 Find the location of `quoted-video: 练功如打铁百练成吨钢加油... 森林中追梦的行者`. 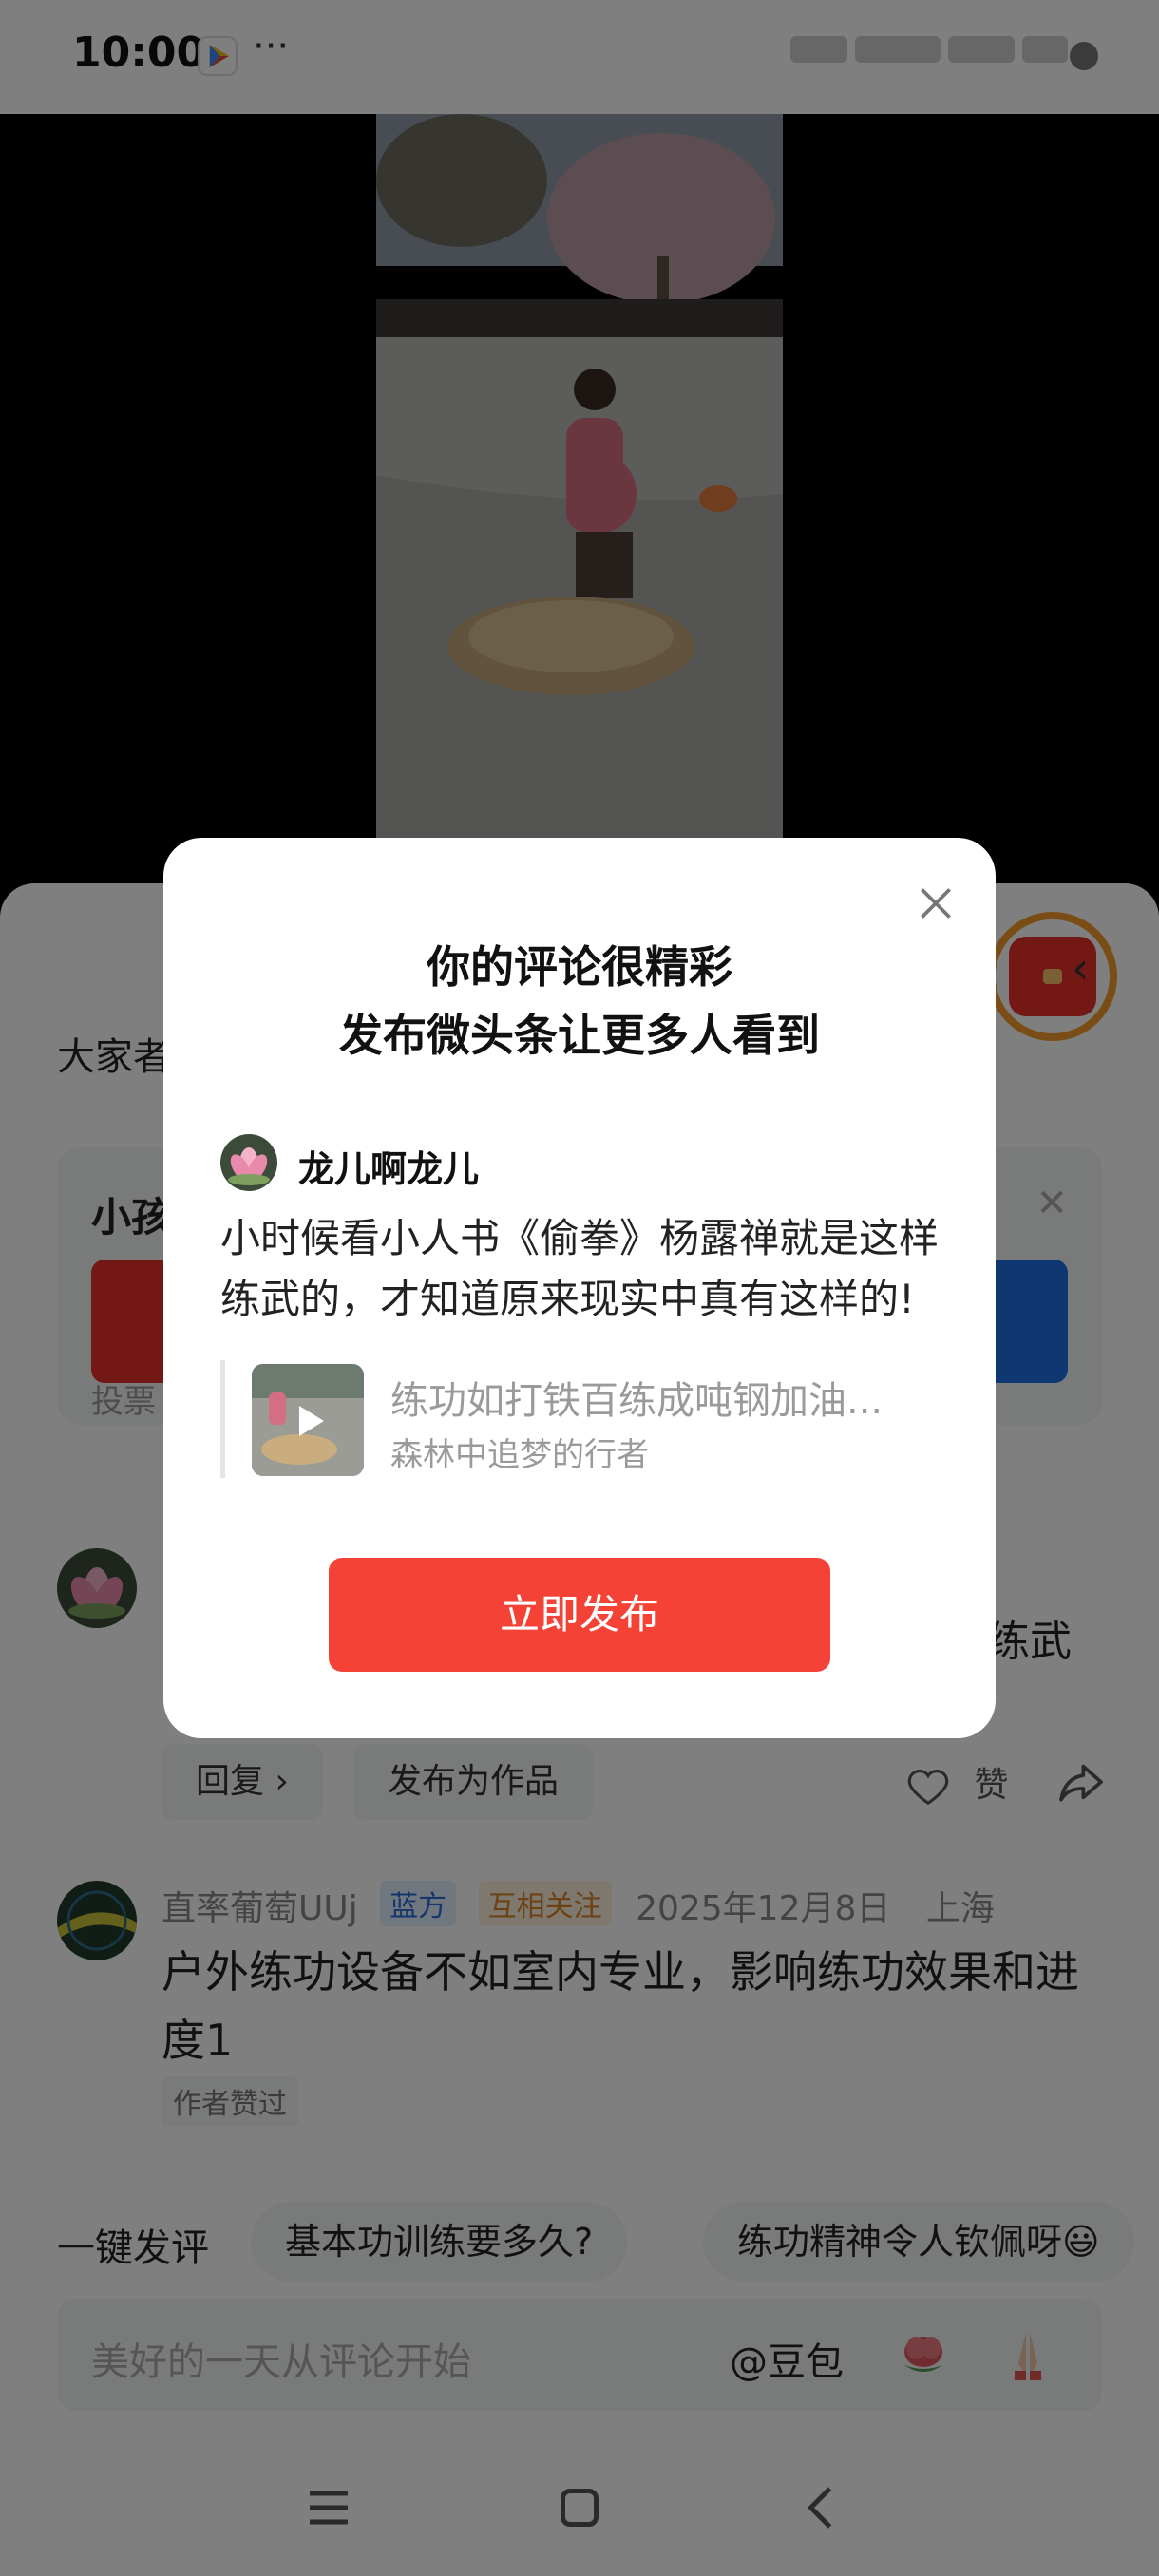

quoted-video: 练功如打铁百练成吨钢加油... 森林中追梦的行者 is located at coordinates (579, 1419).